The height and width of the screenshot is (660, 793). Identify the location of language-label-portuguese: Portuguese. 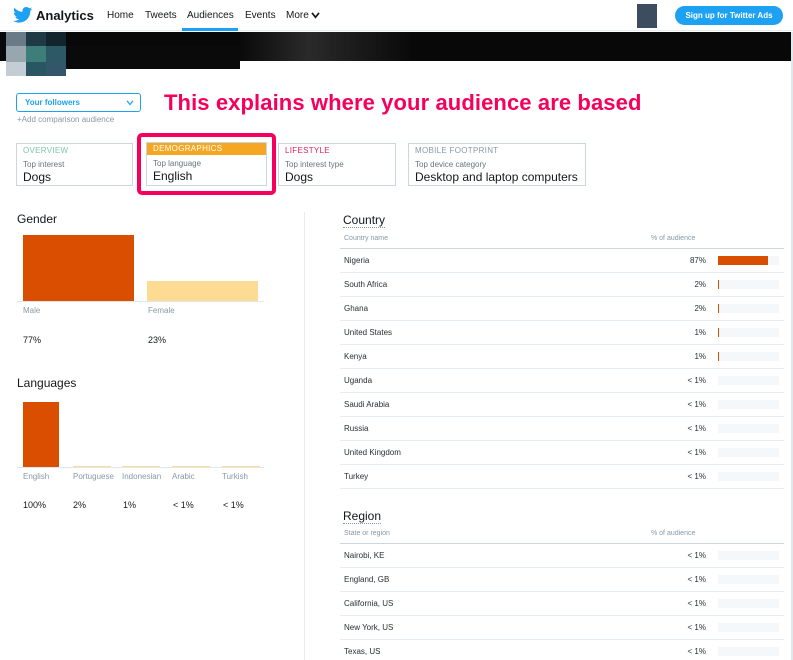
(93, 476).